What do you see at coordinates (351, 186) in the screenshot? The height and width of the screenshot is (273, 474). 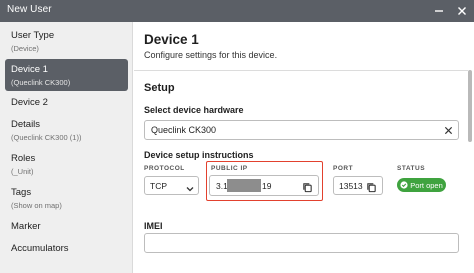 I see `port-value: 13513` at bounding box center [351, 186].